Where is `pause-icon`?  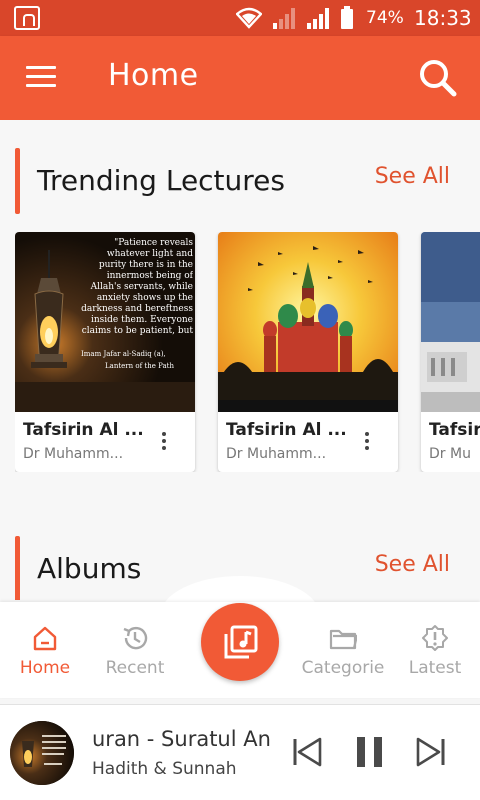 pause-icon is located at coordinates (369, 752).